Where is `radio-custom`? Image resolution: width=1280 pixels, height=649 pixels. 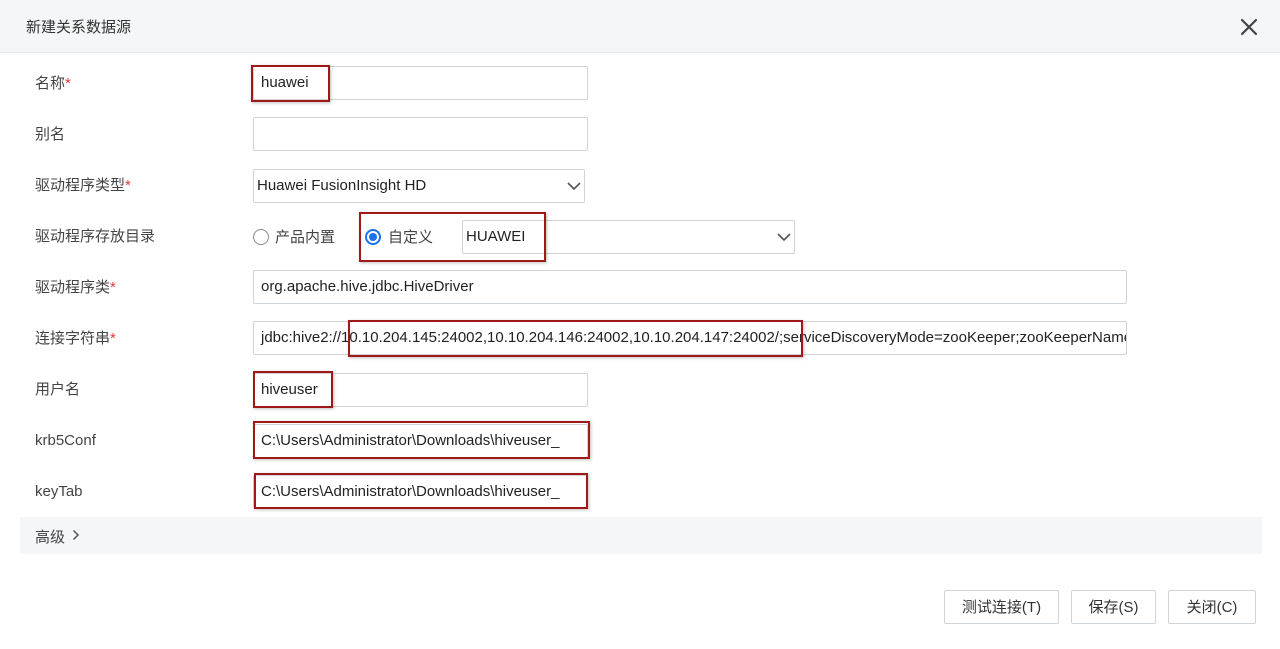
radio-custom is located at coordinates (373, 237).